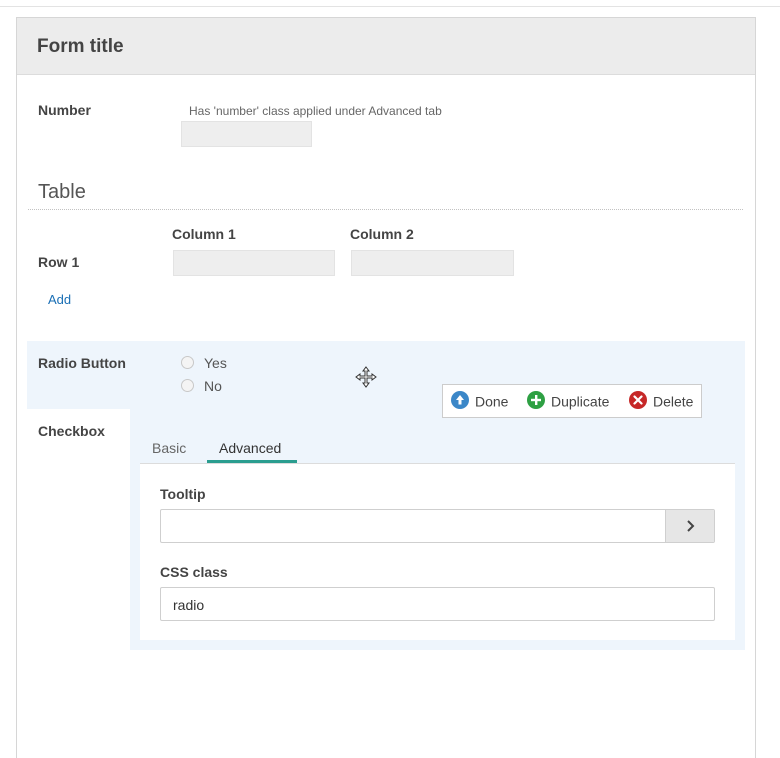  I want to click on close-icon, so click(638, 400).